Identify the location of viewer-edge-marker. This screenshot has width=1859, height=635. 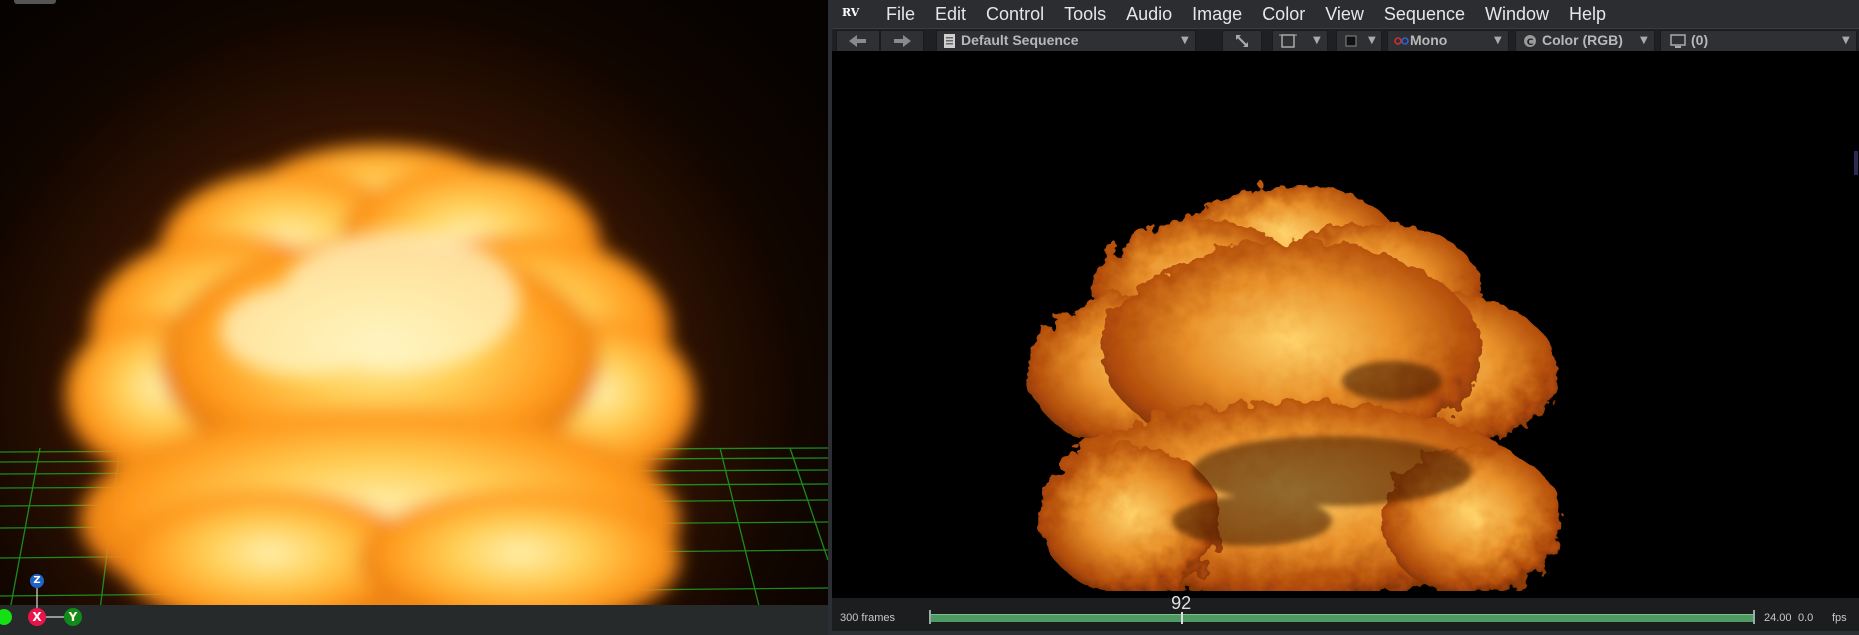
(1856, 163).